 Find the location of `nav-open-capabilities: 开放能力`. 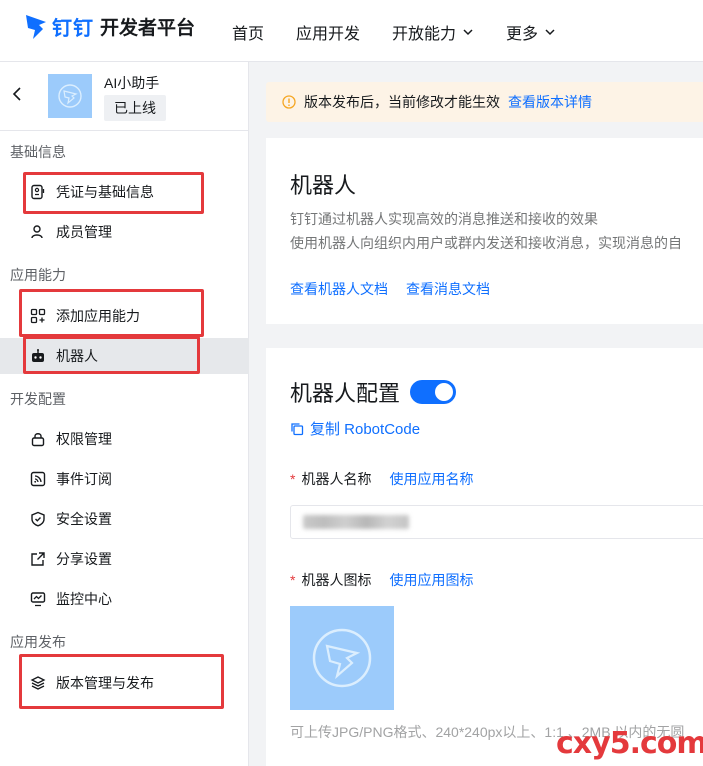

nav-open-capabilities: 开放能力 is located at coordinates (433, 32).